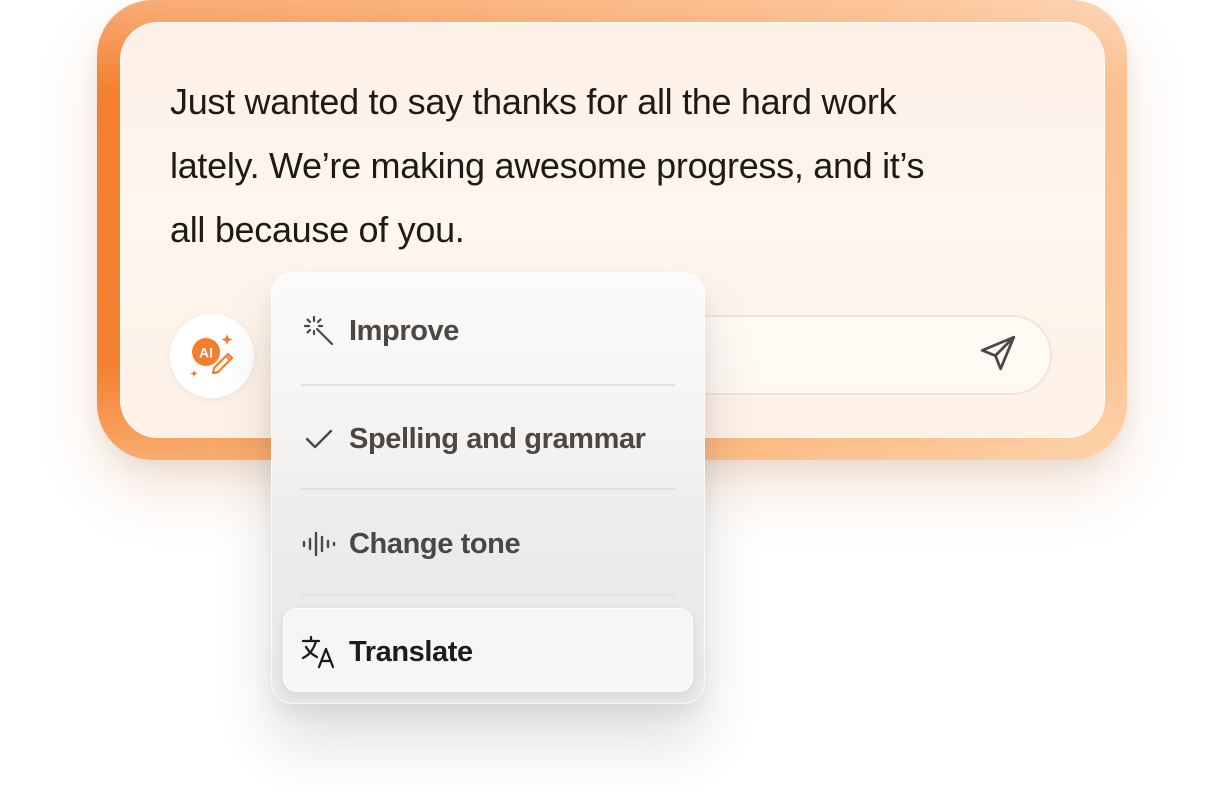 Image resolution: width=1224 pixels, height=792 pixels. I want to click on checkmark-icon, so click(319, 439).